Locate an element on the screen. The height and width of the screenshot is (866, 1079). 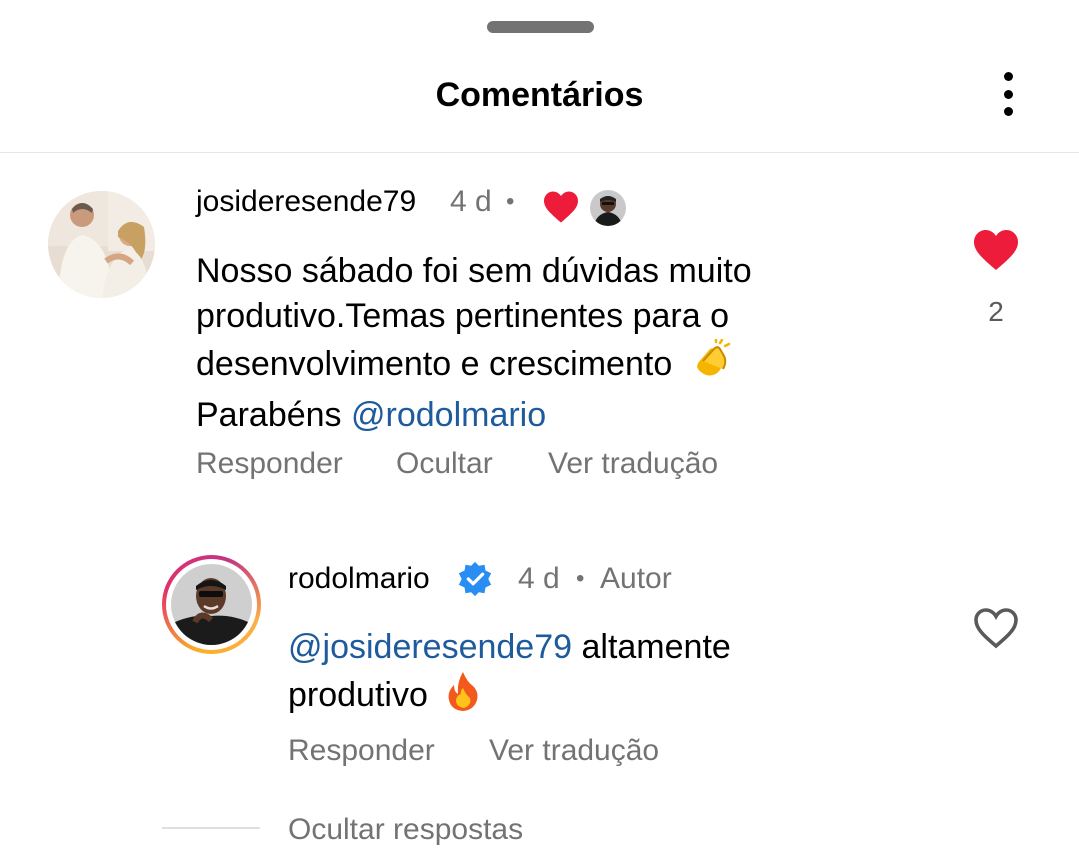
header-divider is located at coordinates (539, 152).